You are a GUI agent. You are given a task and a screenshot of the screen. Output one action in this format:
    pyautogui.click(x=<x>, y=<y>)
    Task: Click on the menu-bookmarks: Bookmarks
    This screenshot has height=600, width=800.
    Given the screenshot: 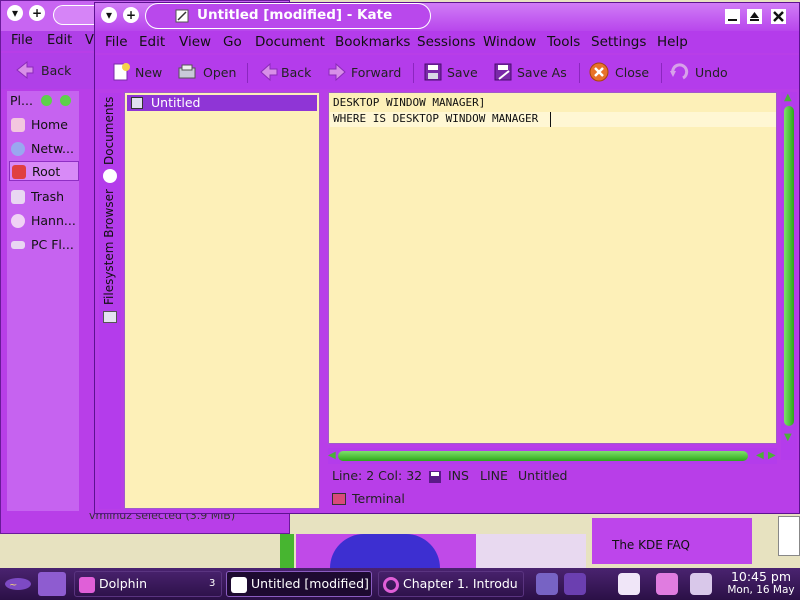 What is the action you would take?
    pyautogui.click(x=372, y=42)
    